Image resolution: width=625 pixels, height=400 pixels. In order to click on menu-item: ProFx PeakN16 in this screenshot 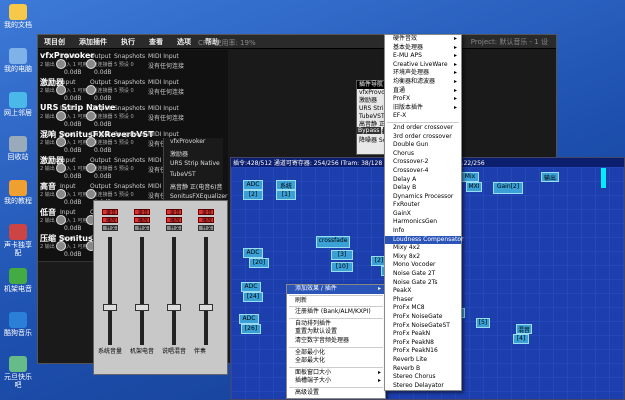, I will do `click(423, 351)`.